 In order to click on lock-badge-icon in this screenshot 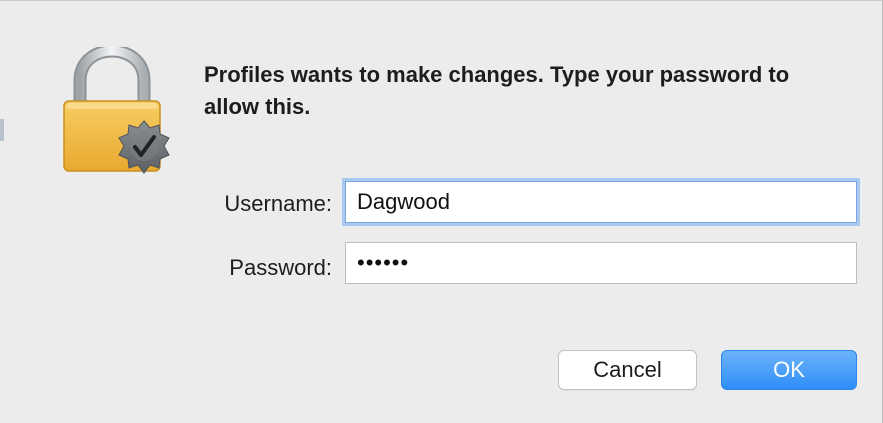, I will do `click(118, 112)`.